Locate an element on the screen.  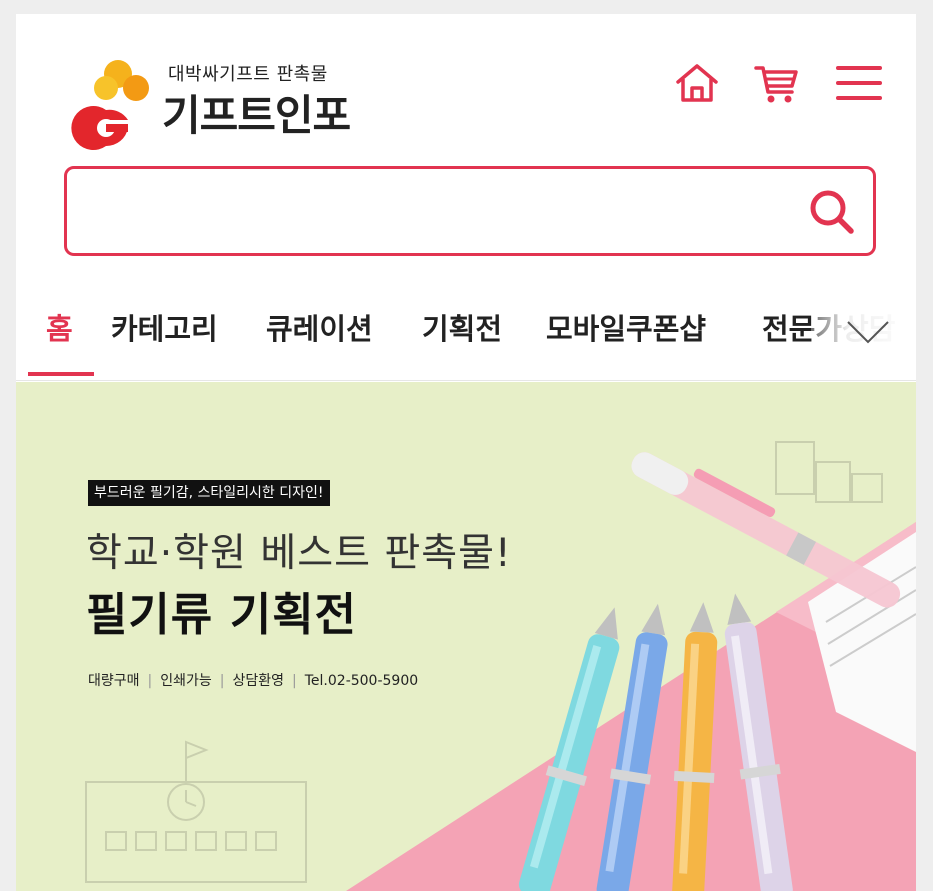
banner-info-item: 상담환영 is located at coordinates (258, 681).